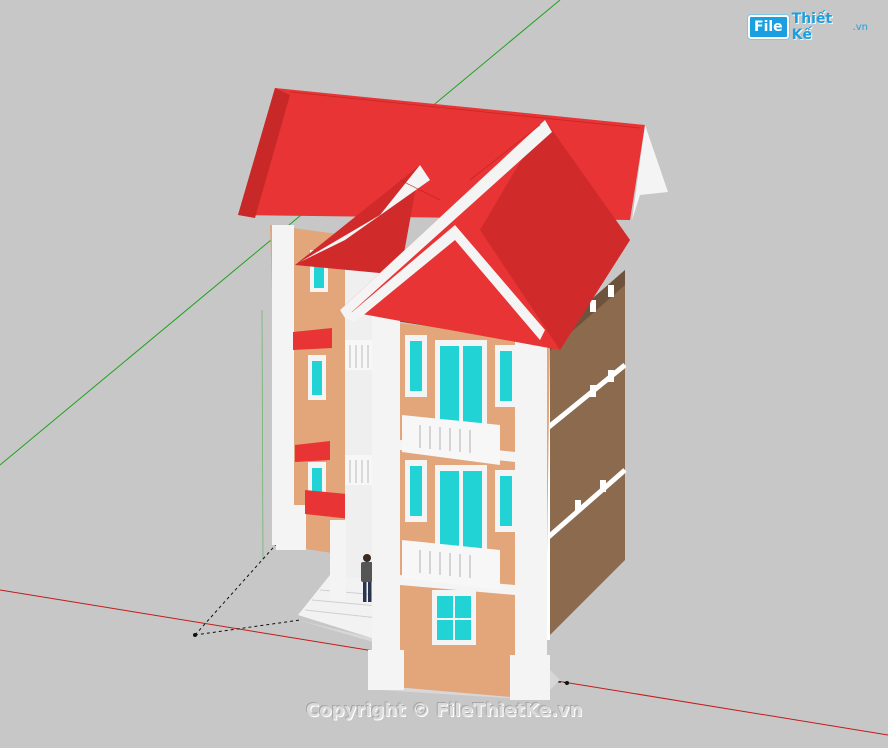 This screenshot has height=748, width=888. Describe the element at coordinates (386, 502) in the screenshot. I see `front-column-left` at that location.